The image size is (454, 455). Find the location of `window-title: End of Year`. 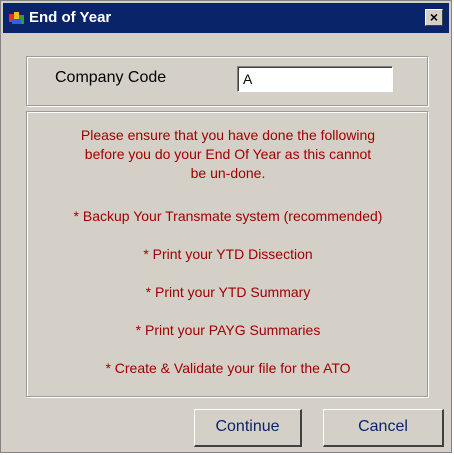

window-title: End of Year is located at coordinates (70, 17).